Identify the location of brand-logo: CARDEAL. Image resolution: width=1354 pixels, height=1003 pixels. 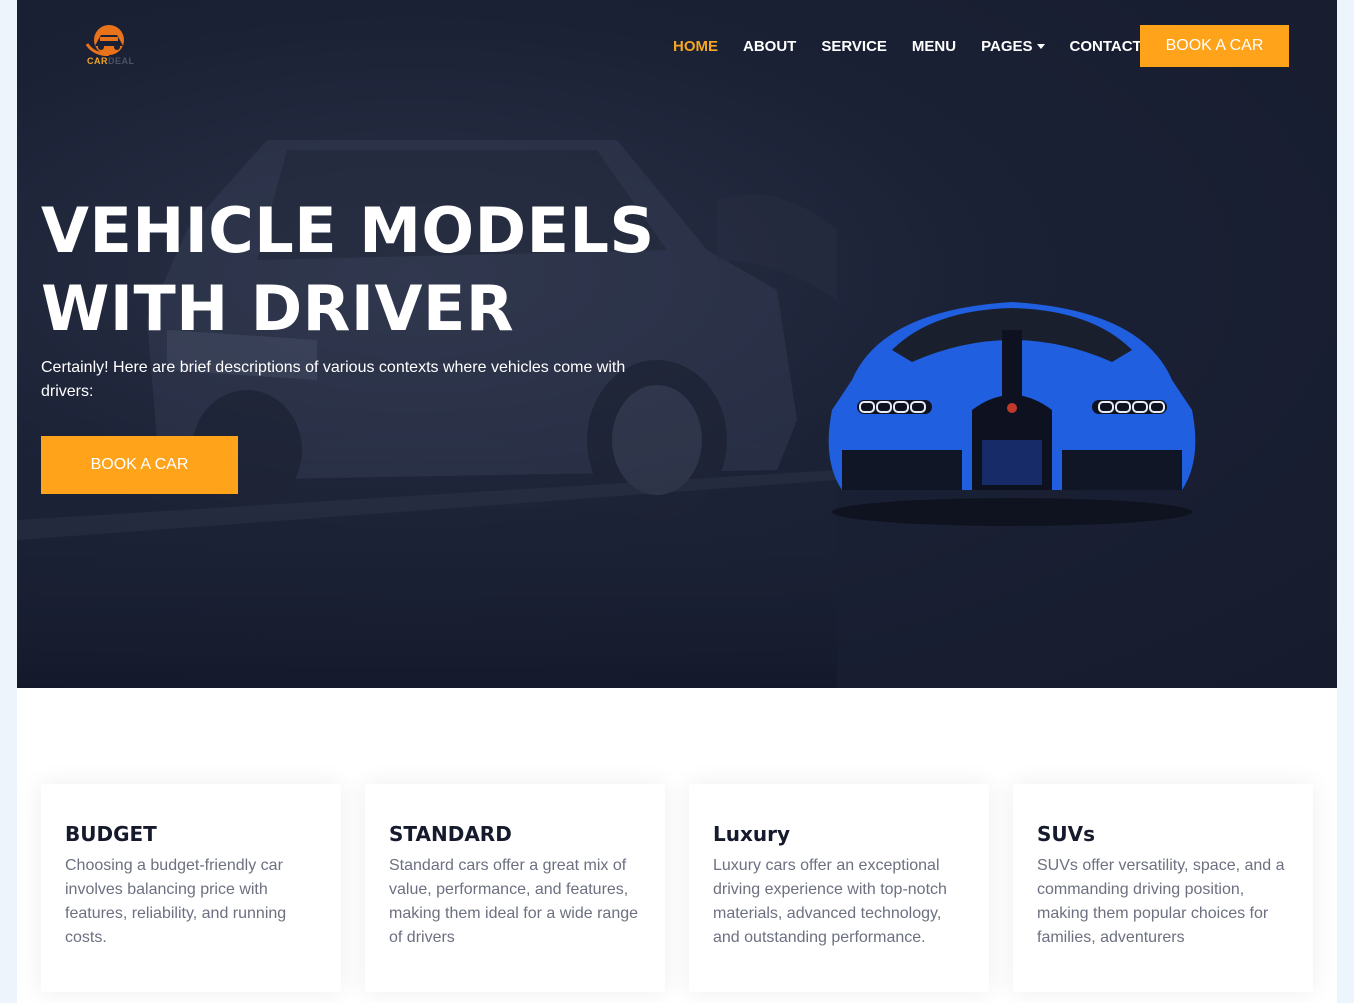
(115, 47).